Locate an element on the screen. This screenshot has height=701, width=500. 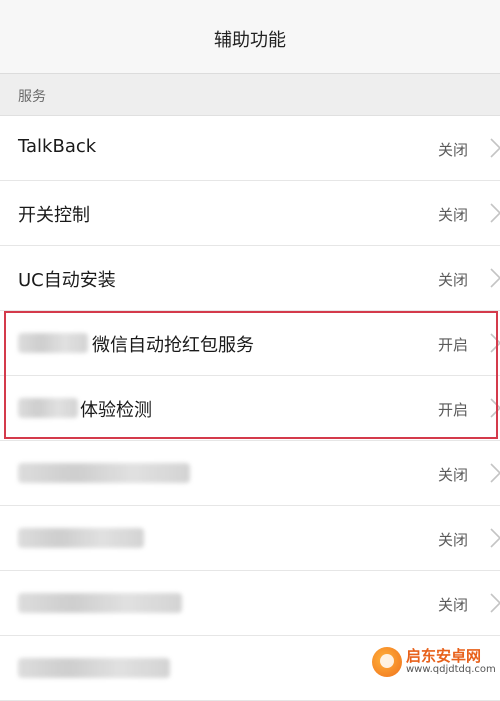
item-name: 开关控制 is located at coordinates (54, 215).